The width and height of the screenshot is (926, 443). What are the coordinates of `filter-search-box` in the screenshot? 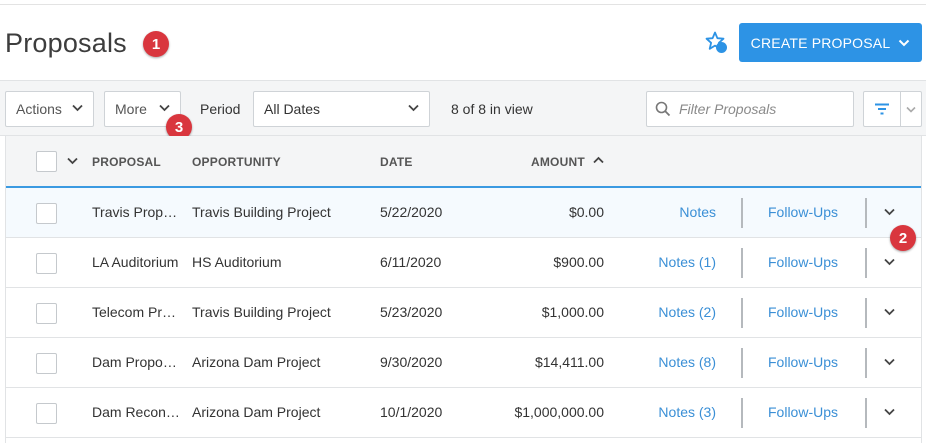 It's located at (750, 109).